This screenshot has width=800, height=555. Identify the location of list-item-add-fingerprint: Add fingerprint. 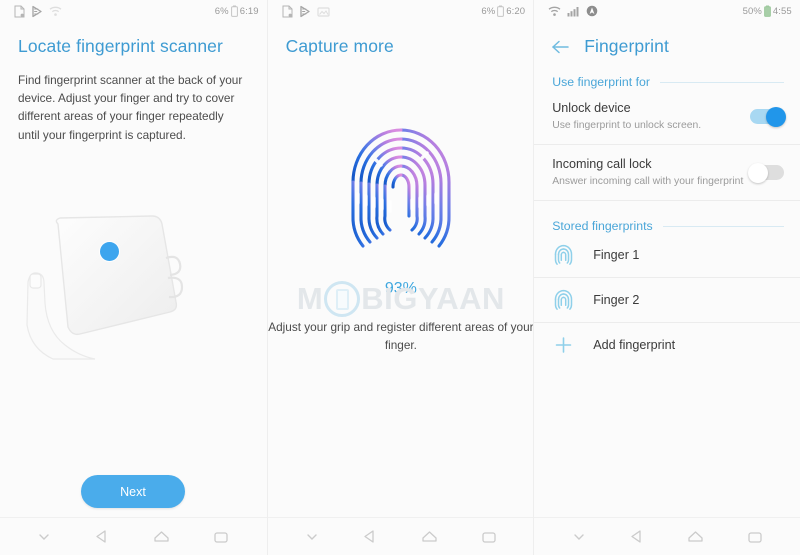
(667, 345).